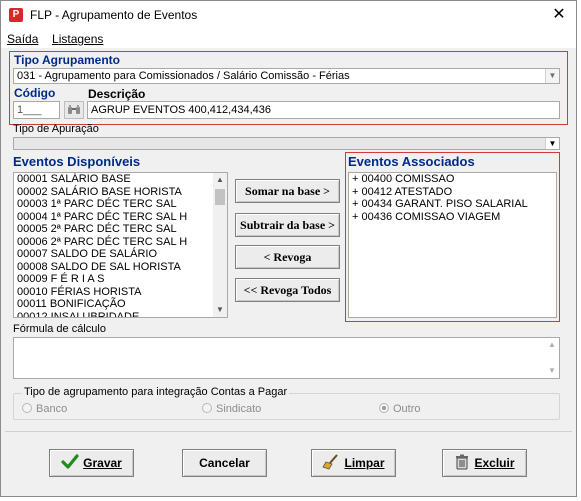 The width and height of the screenshot is (581, 501). What do you see at coordinates (452, 192) in the screenshot?
I see `list-item: + 00412 ATESTADO` at bounding box center [452, 192].